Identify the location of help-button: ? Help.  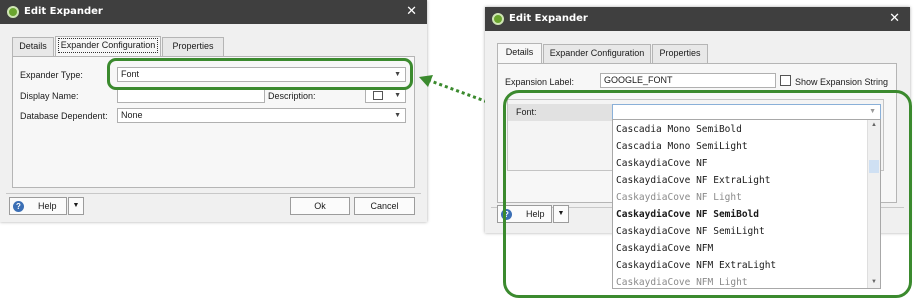
(38, 206).